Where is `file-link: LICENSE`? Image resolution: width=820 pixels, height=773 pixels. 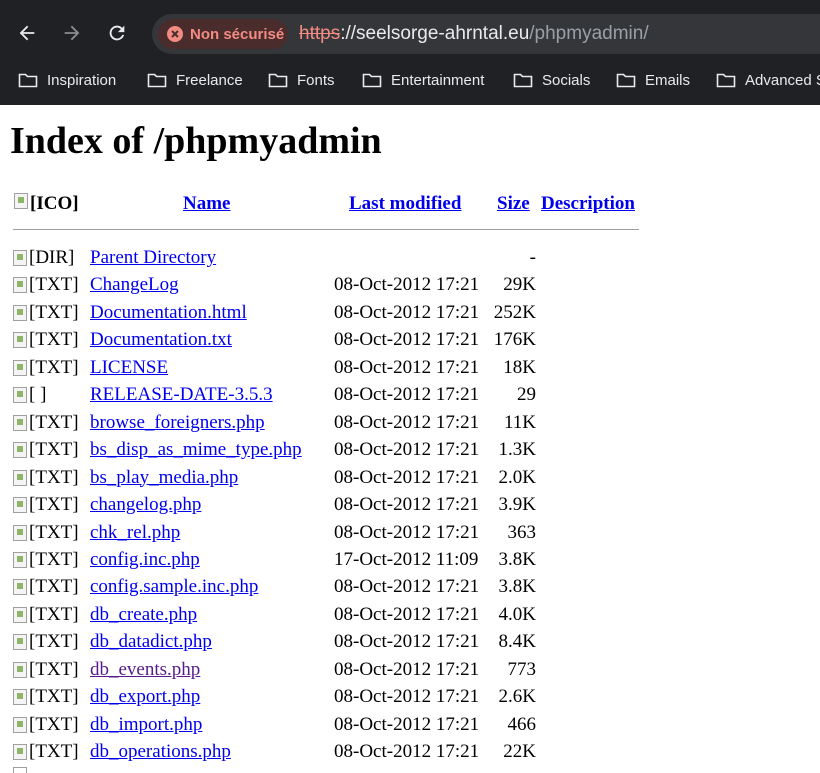 file-link: LICENSE is located at coordinates (129, 367).